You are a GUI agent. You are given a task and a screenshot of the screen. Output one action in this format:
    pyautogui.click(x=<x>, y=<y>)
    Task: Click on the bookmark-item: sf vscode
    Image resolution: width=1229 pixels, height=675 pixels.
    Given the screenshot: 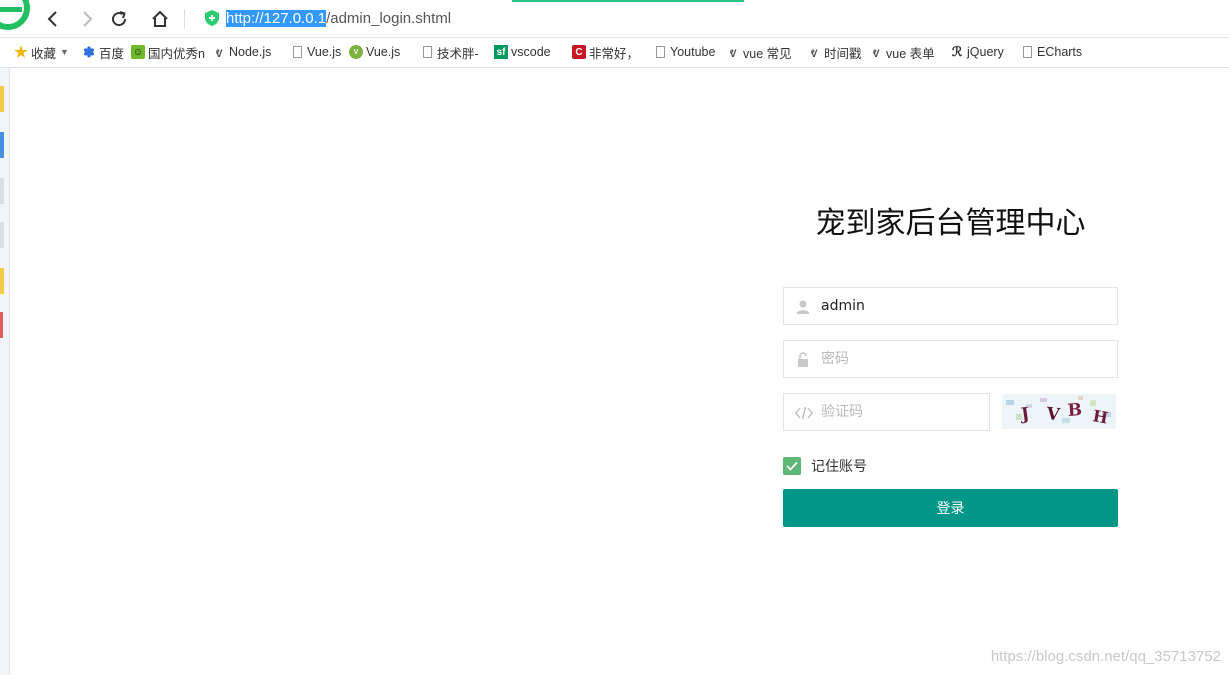 What is the action you would take?
    pyautogui.click(x=522, y=52)
    